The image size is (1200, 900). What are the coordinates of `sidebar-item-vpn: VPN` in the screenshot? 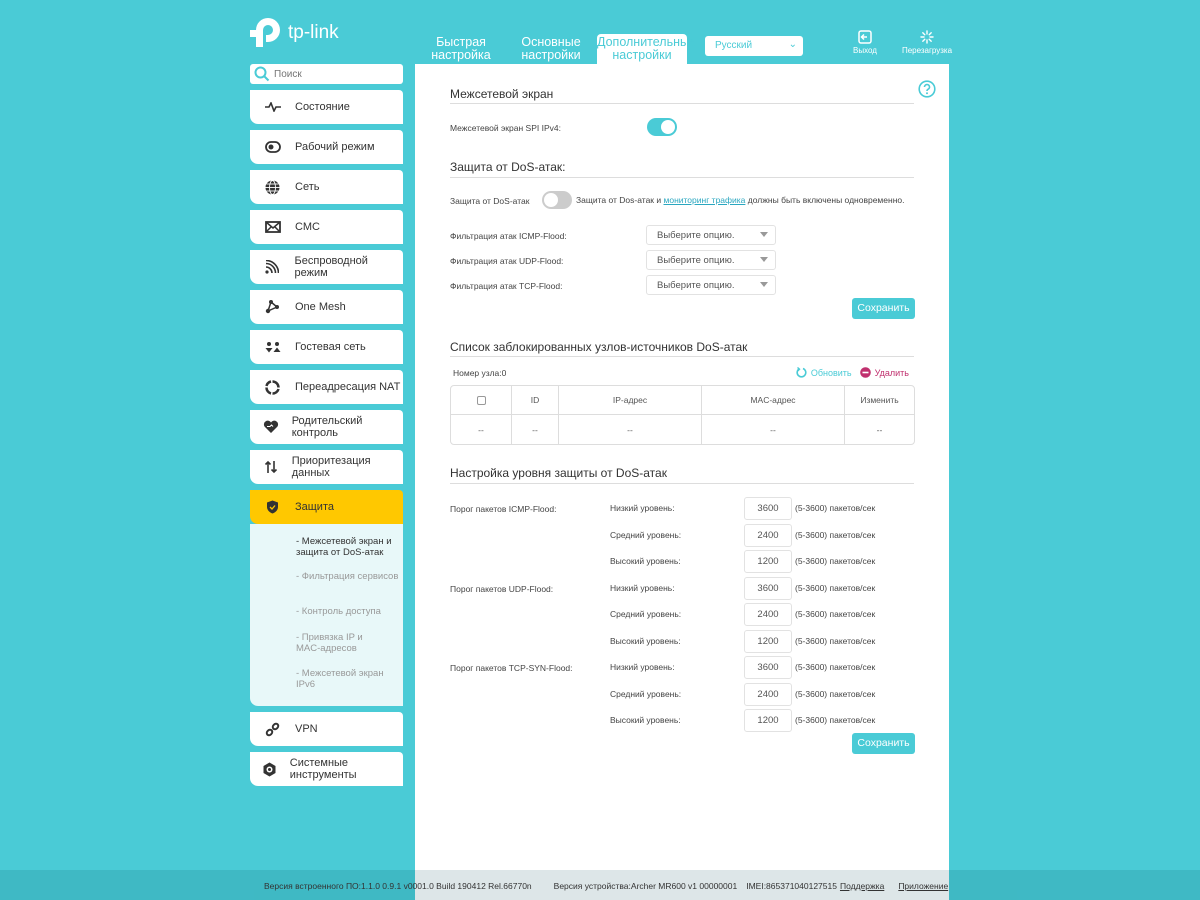 It's located at (326, 729).